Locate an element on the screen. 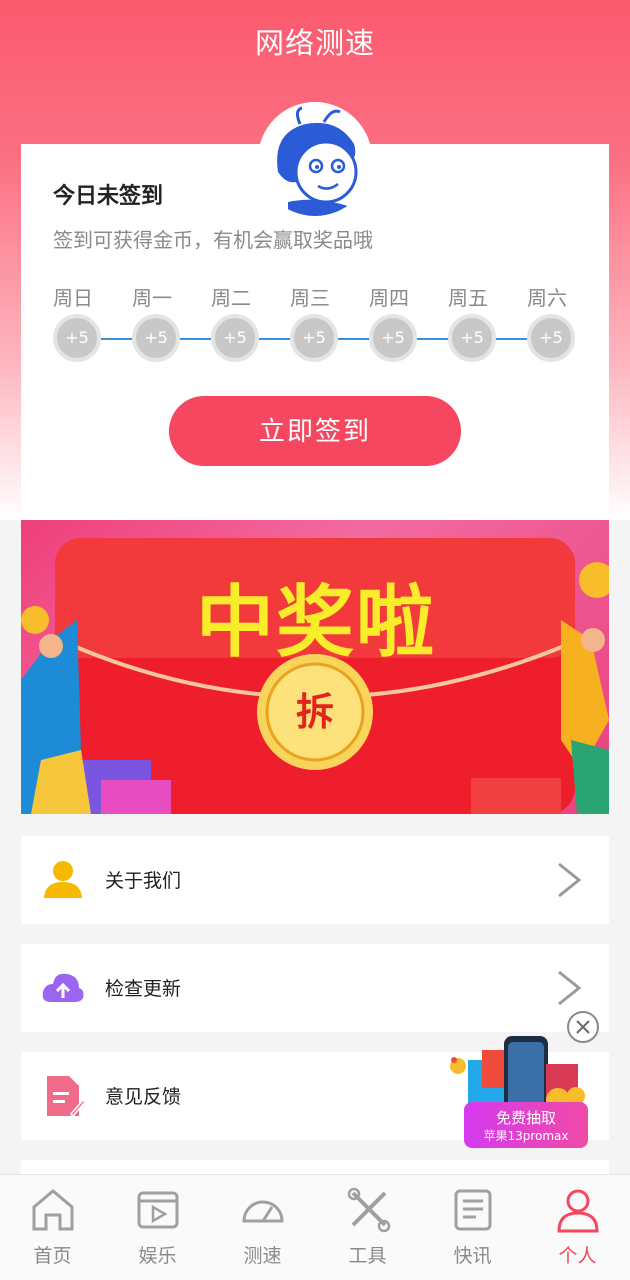  nav-label-tools: 工具 is located at coordinates (367, 1256).